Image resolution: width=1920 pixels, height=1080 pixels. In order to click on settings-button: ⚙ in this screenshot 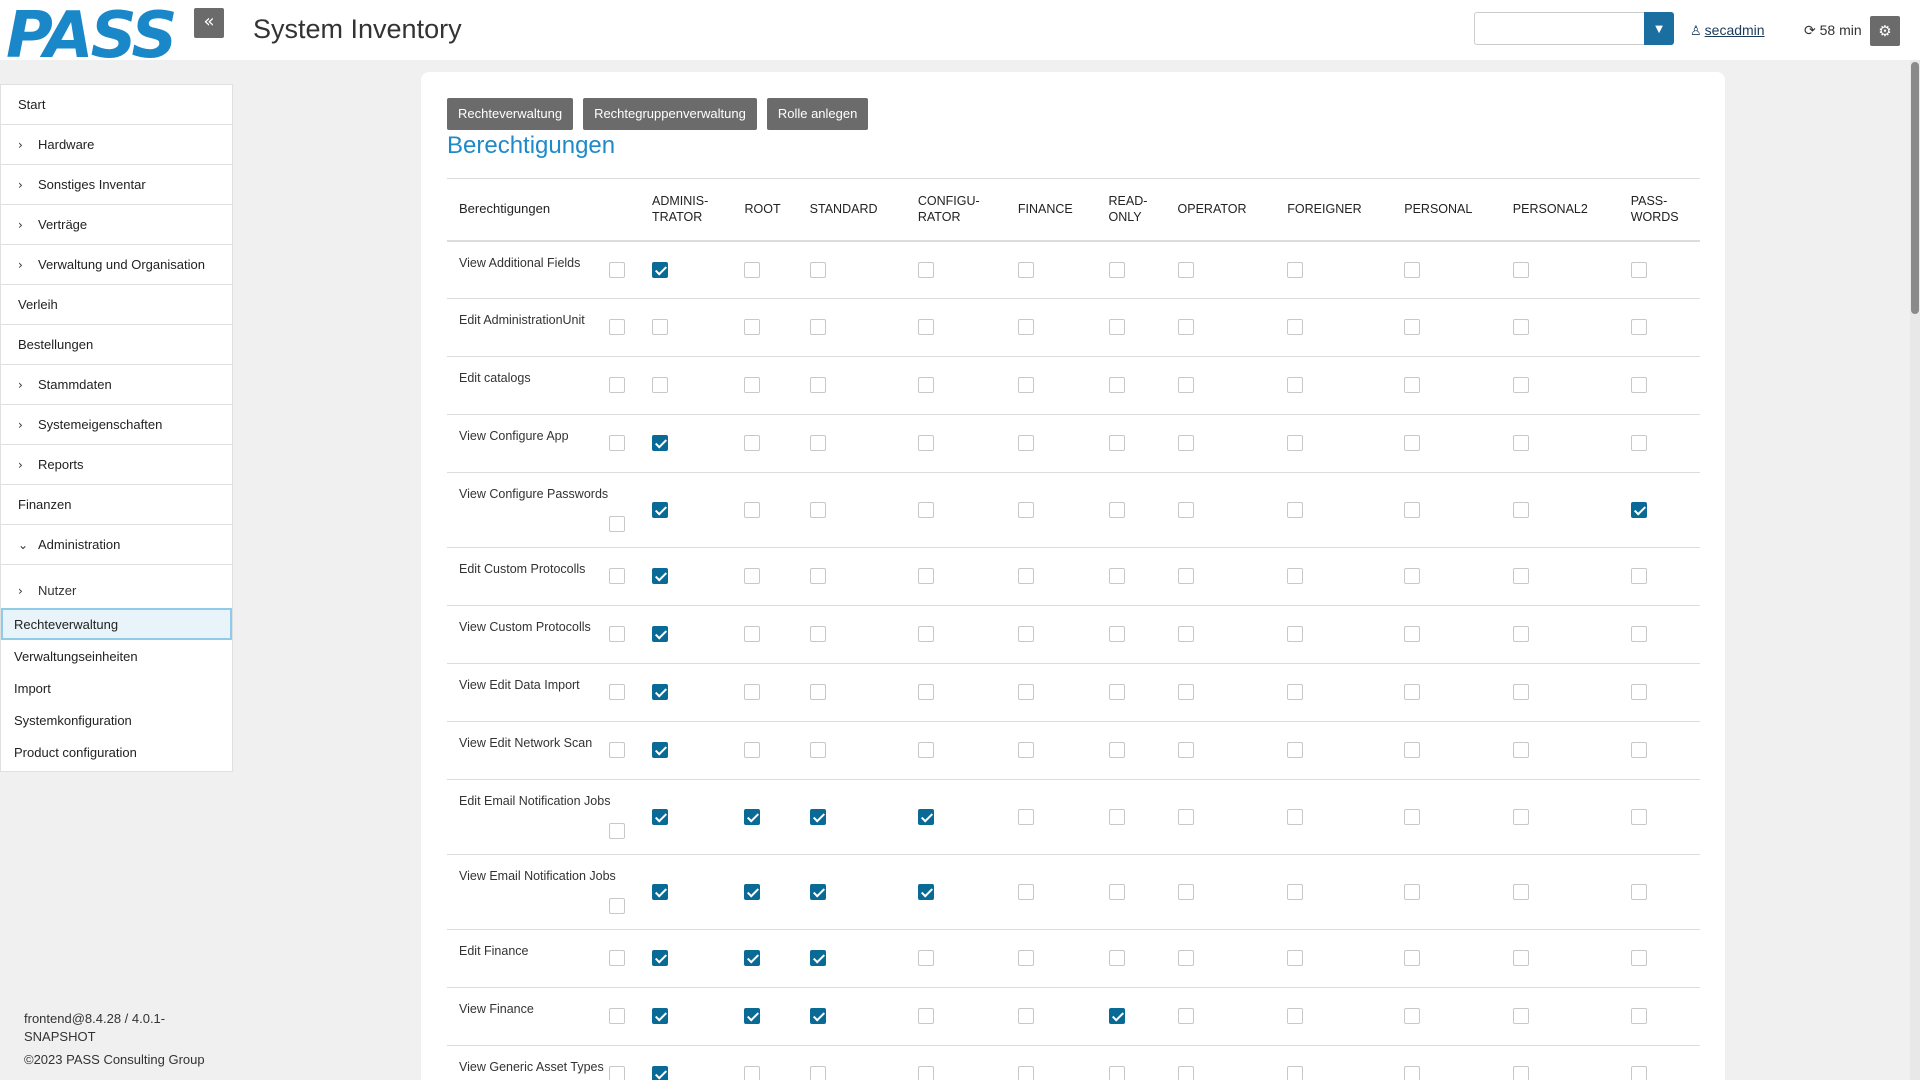, I will do `click(1885, 31)`.